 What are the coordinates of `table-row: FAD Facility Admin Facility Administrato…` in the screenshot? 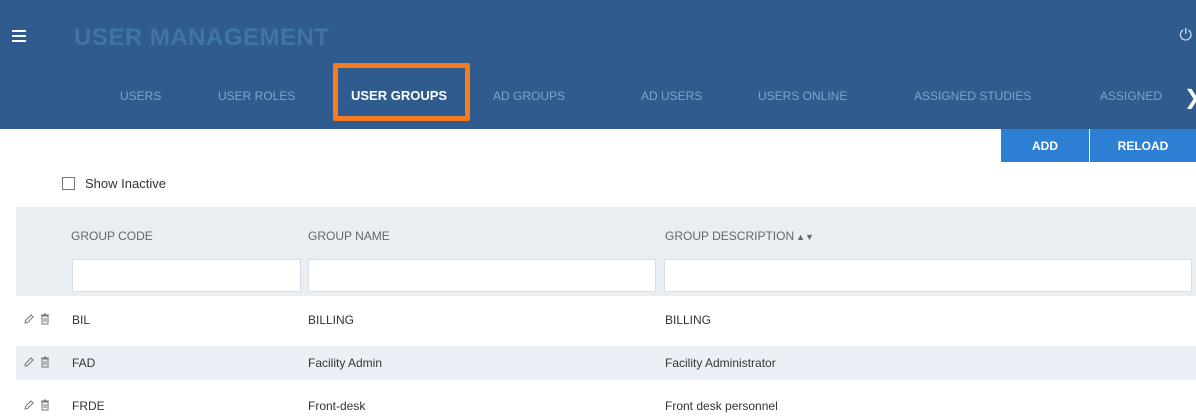 It's located at (606, 363).